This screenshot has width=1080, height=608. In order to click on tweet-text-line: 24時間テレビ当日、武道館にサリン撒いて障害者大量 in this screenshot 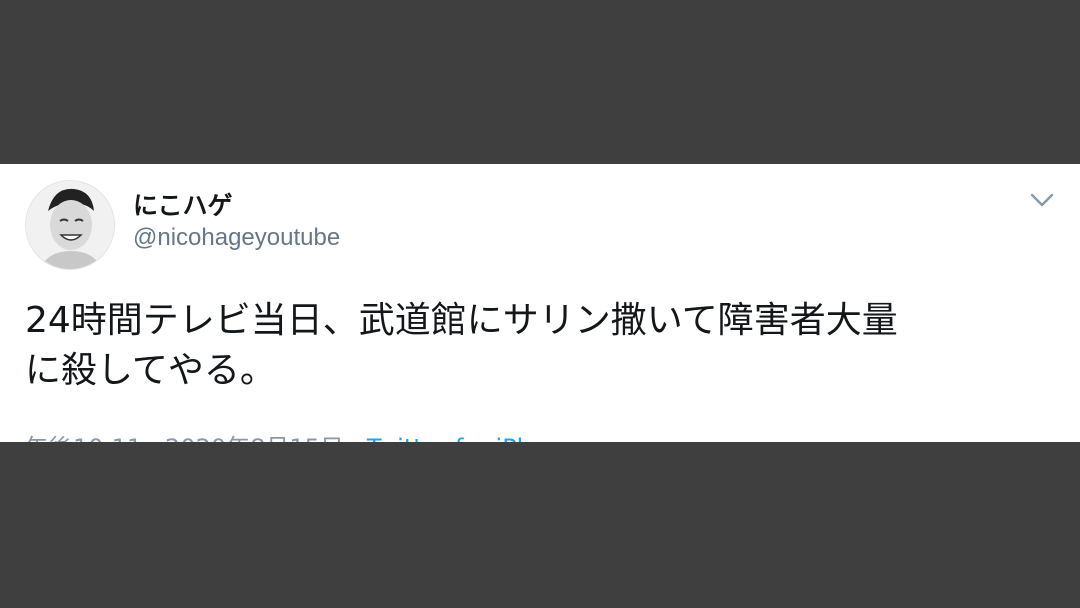, I will do `click(461, 320)`.